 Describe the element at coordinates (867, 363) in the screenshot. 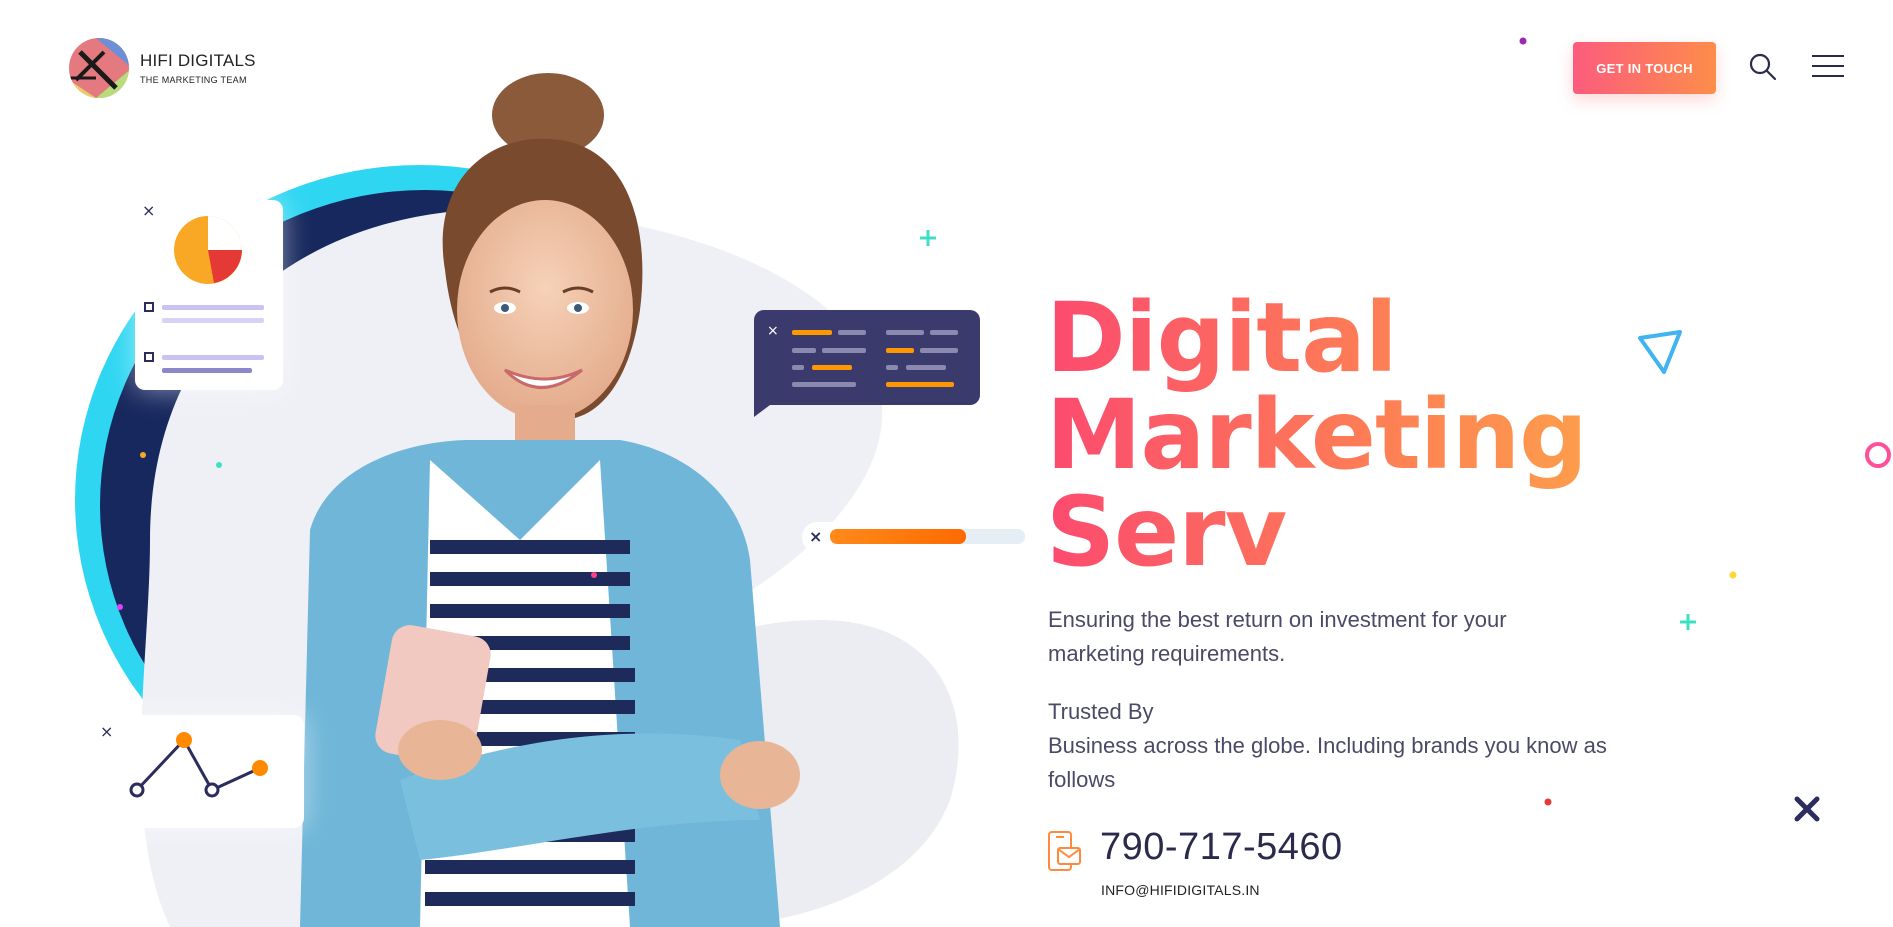

I see `code-bubble-card: ×` at that location.